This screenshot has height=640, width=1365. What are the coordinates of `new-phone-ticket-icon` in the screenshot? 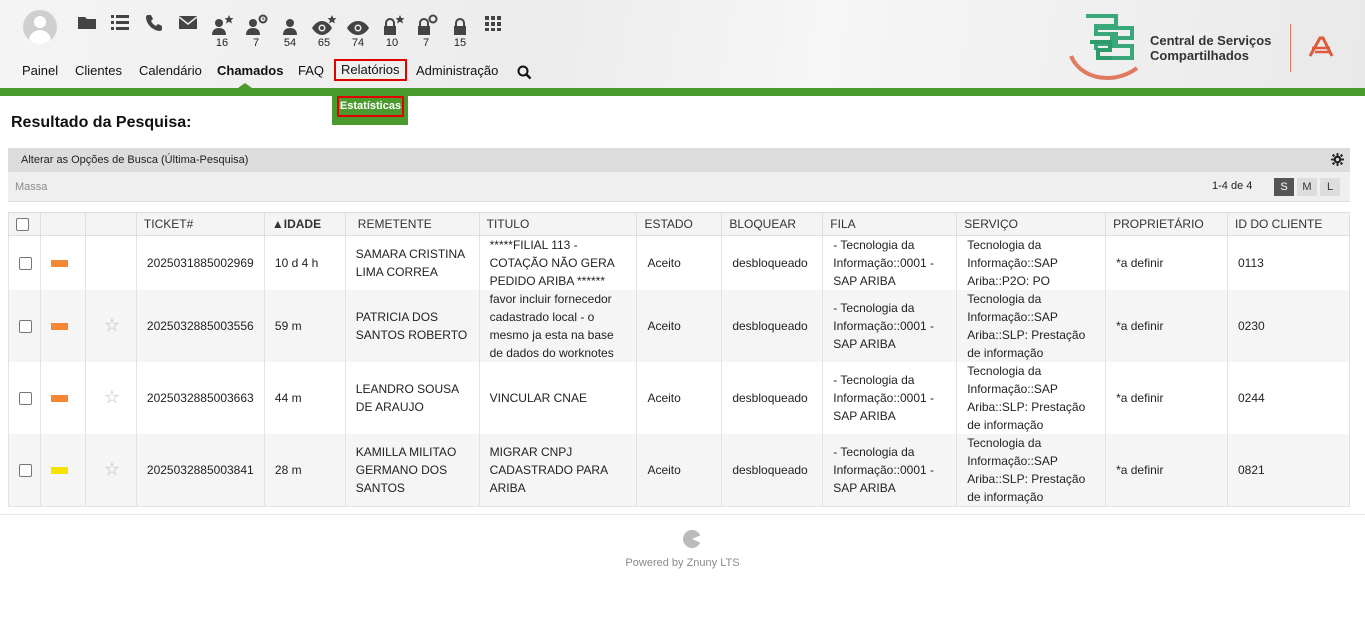 It's located at (87, 32).